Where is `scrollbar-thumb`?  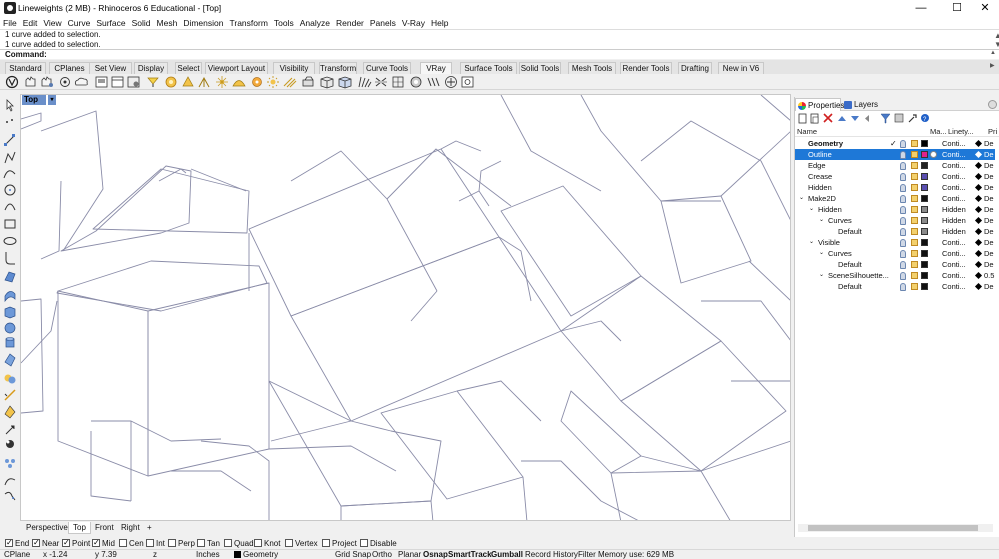
scrollbar-thumb is located at coordinates (893, 528).